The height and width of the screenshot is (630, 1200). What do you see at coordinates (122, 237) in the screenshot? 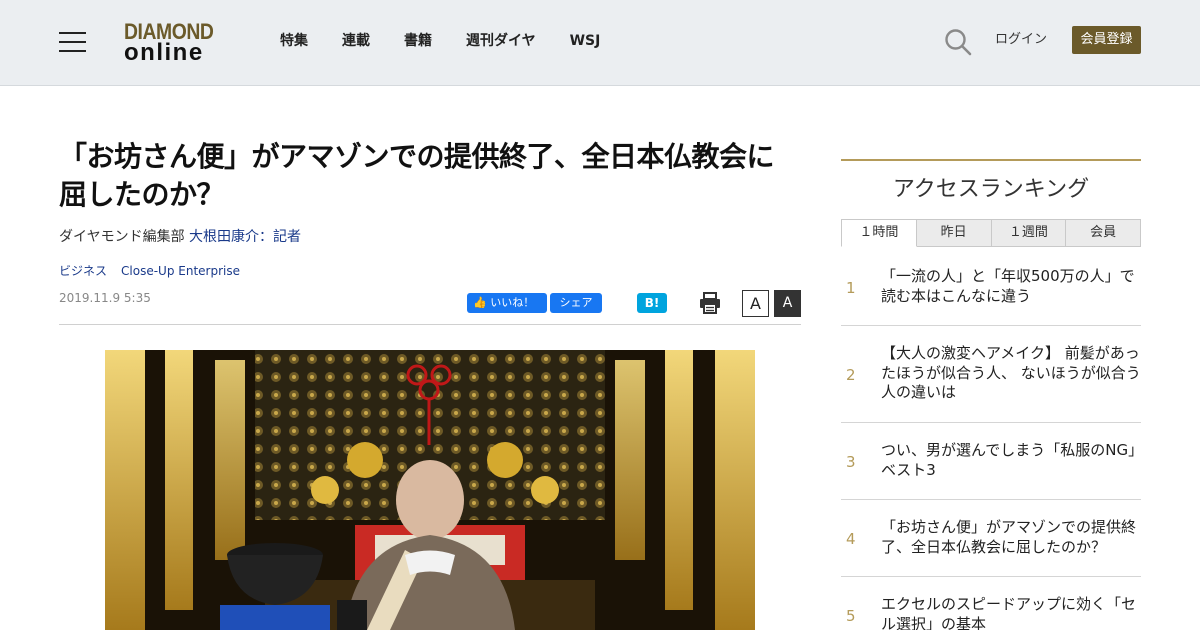
I see `byline-department: ダイヤモンド編集部` at bounding box center [122, 237].